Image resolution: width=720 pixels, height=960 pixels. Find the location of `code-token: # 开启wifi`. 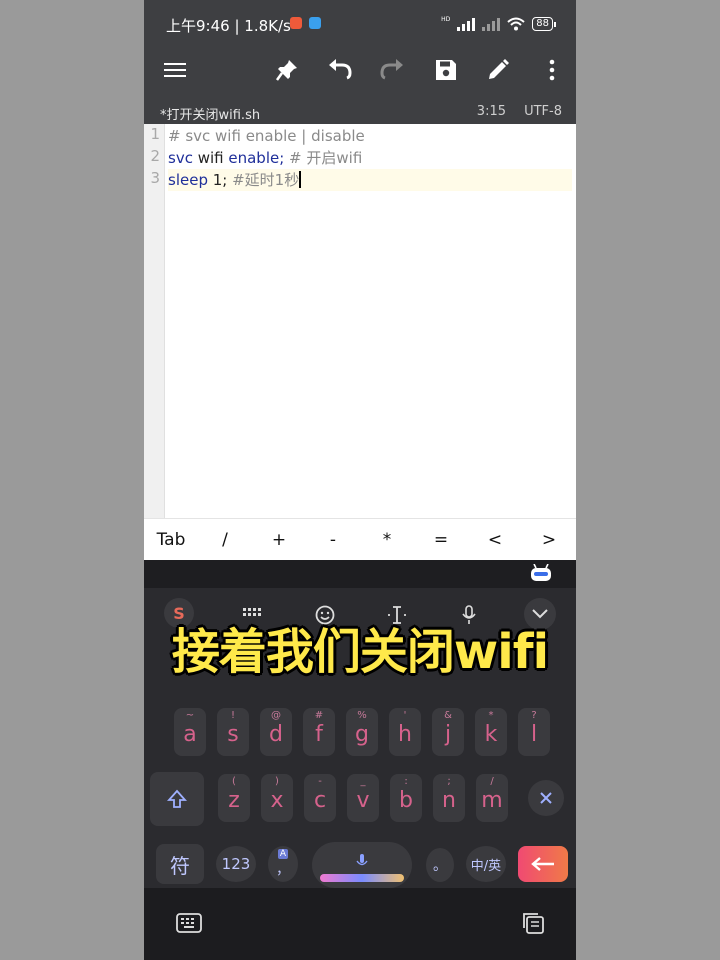

code-token: # 开启wifi is located at coordinates (326, 158).